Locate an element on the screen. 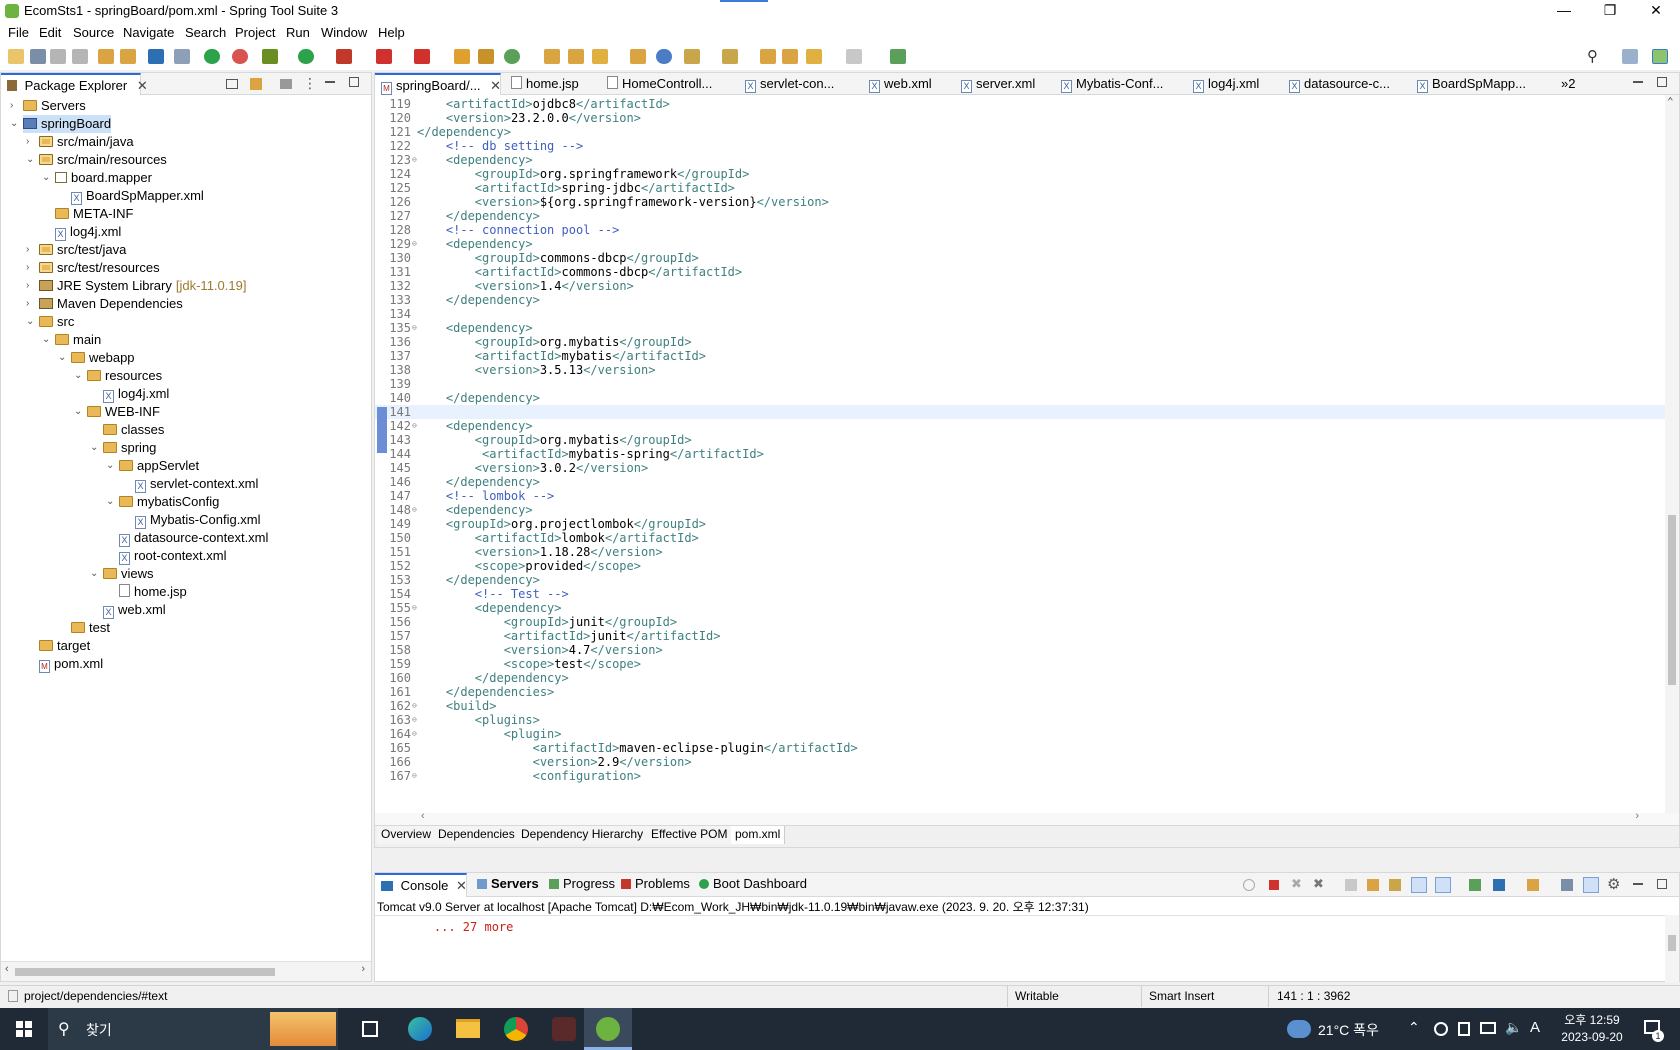  open-type-icon is located at coordinates (106, 56).